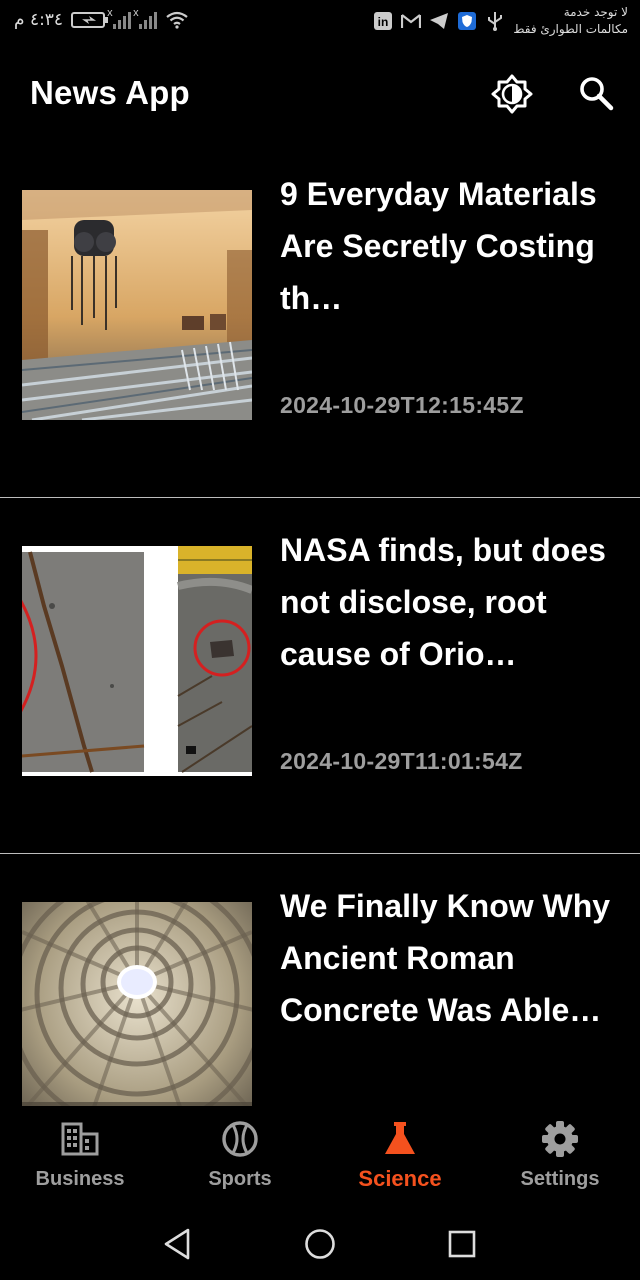  I want to click on telegram-icon, so click(439, 21).